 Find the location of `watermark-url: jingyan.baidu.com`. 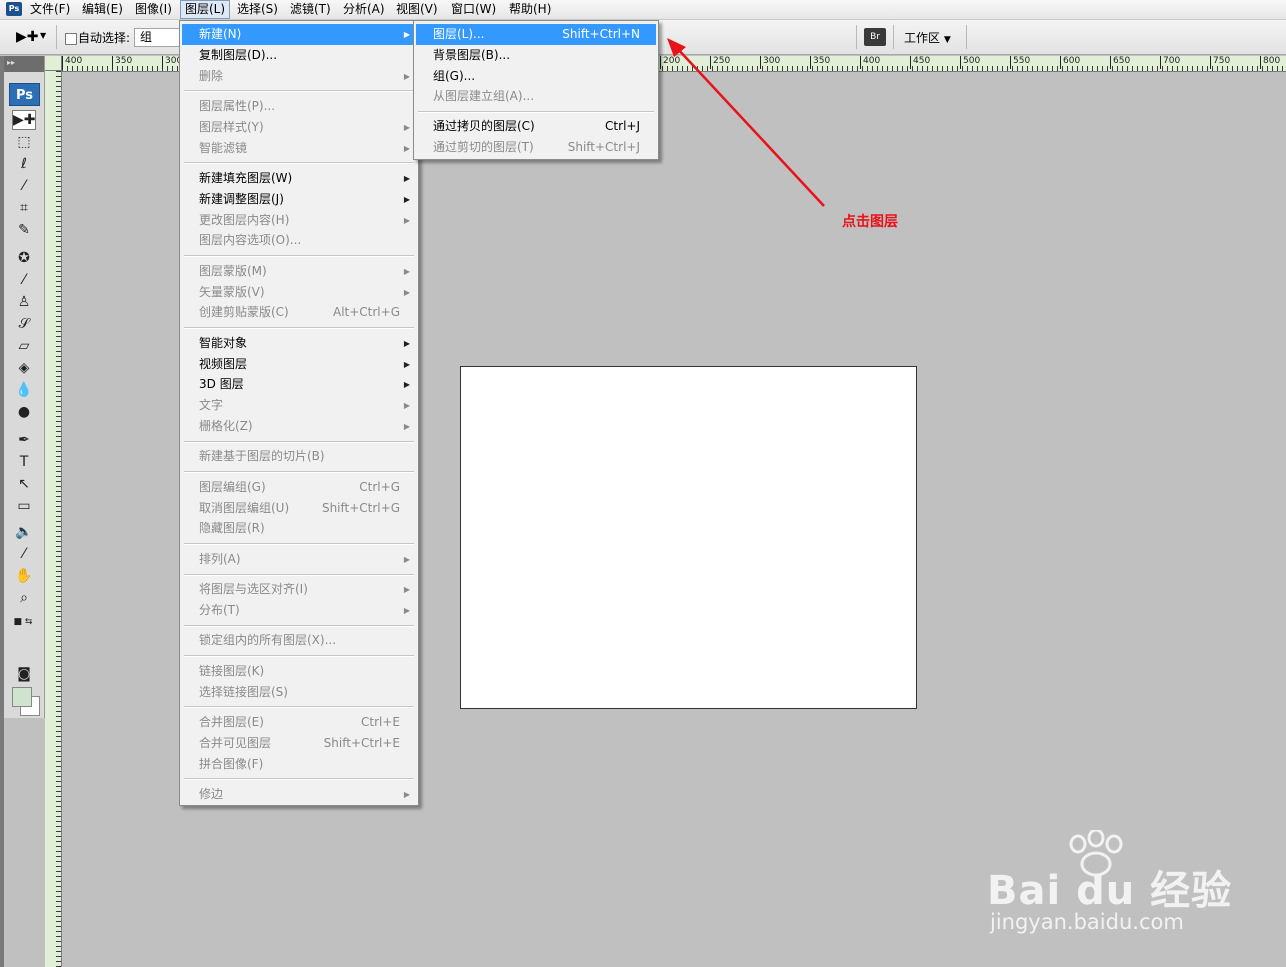

watermark-url: jingyan.baidu.com is located at coordinates (1087, 922).